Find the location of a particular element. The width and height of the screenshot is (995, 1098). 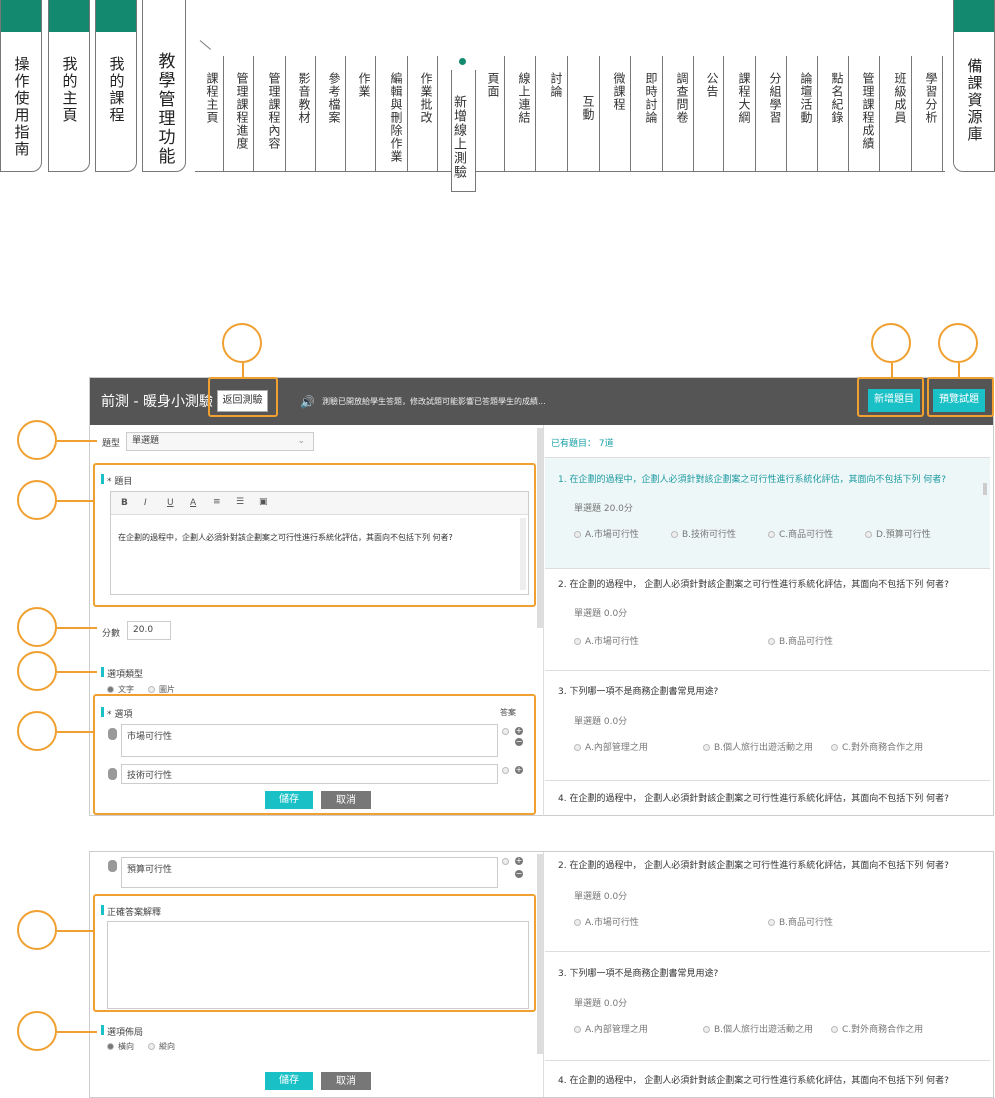

nav-tab-resources: 備課資源庫 is located at coordinates (974, 86).